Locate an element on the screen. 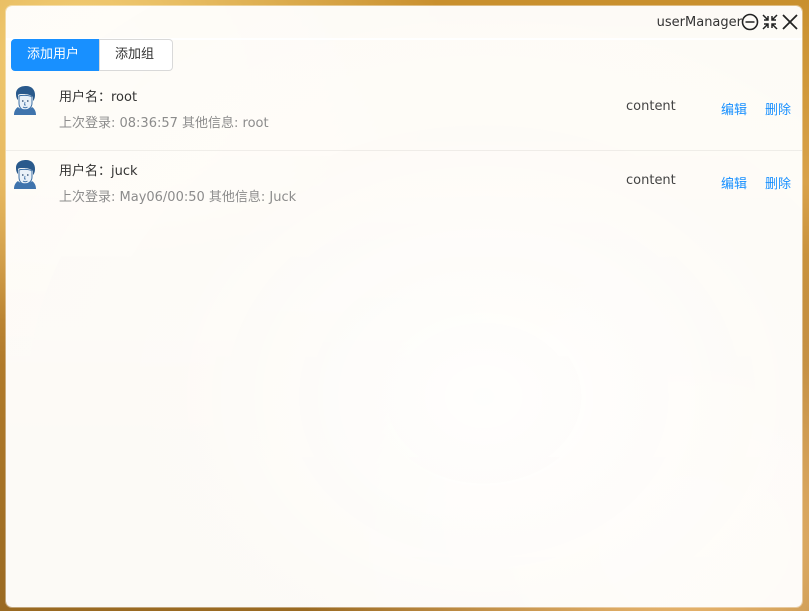  minus-circle-icon is located at coordinates (750, 22).